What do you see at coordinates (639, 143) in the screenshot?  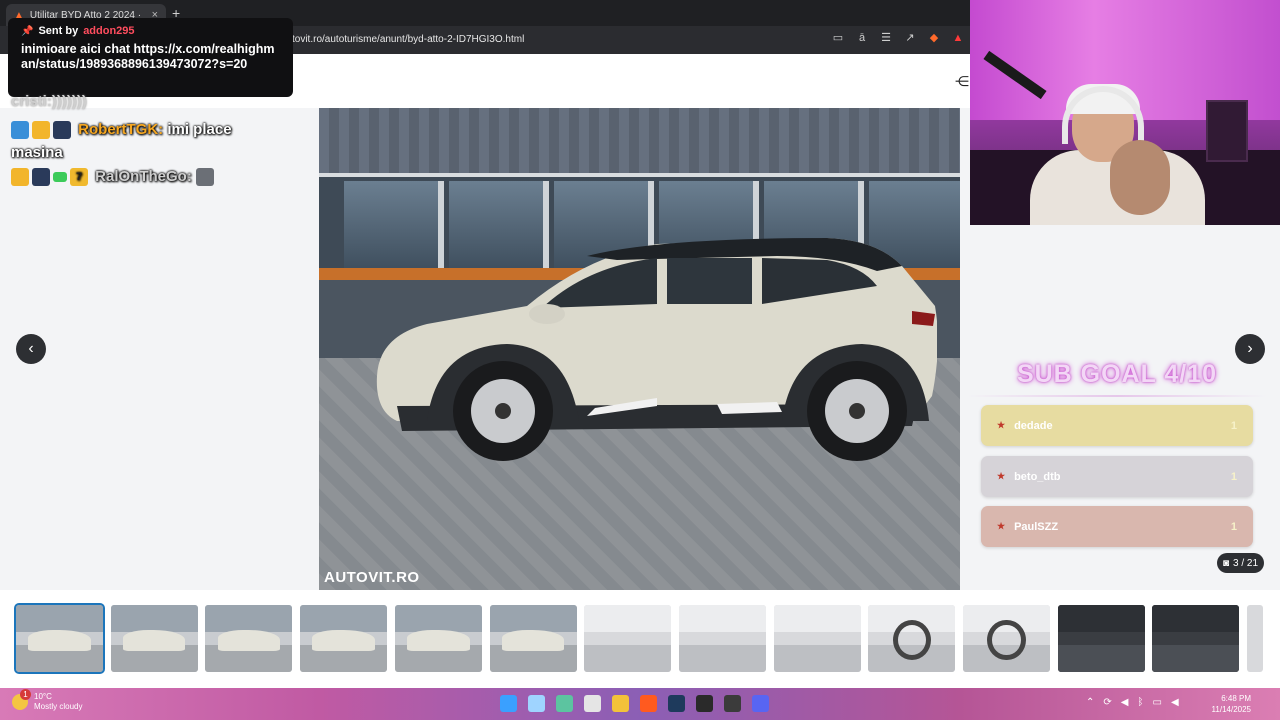 I see `building-wall` at bounding box center [639, 143].